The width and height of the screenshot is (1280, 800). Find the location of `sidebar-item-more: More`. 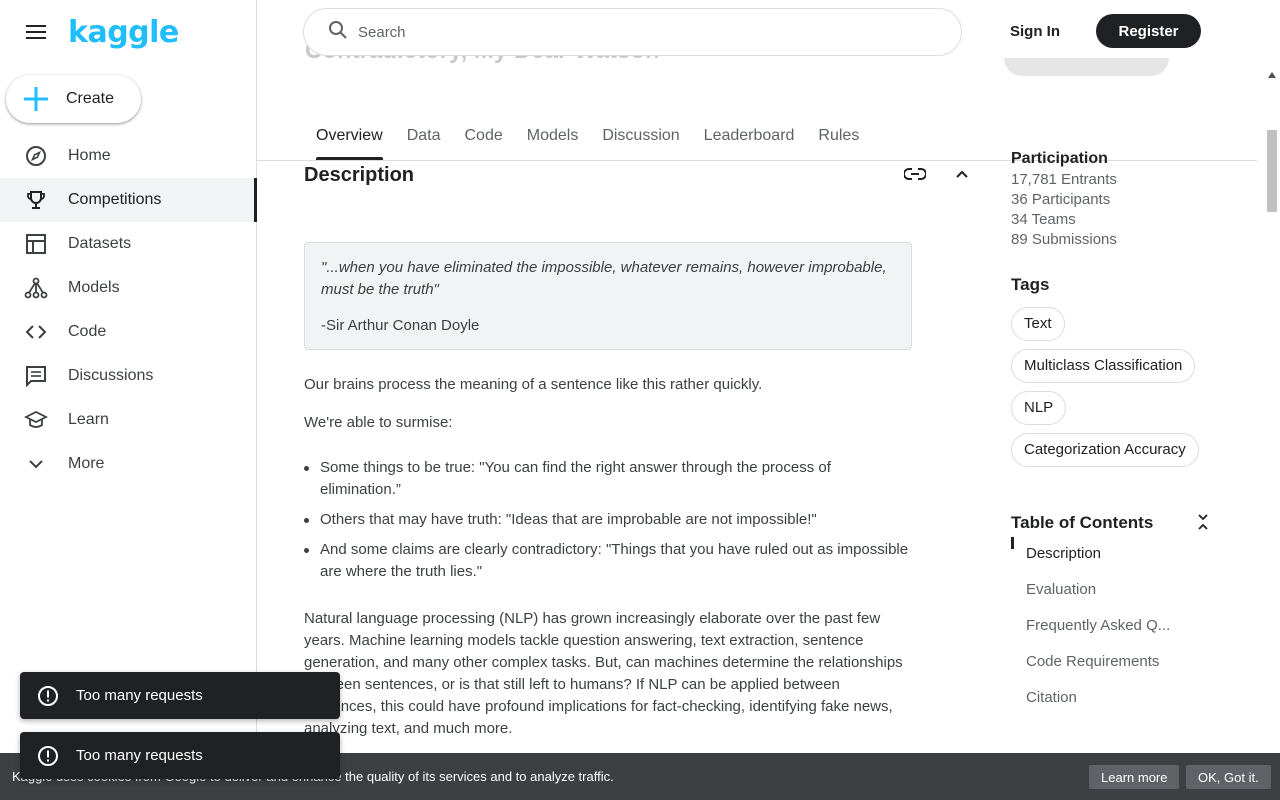

sidebar-item-more: More is located at coordinates (128, 464).